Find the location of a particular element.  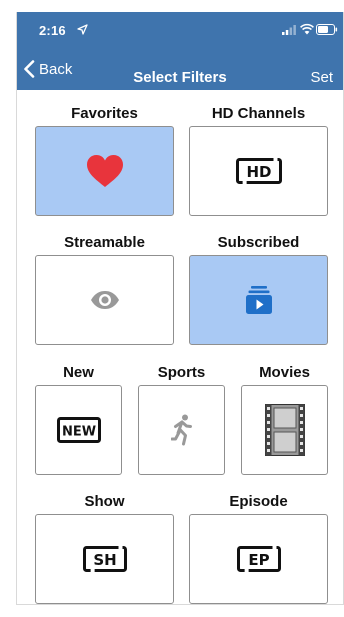

sh-badge-icon: SH is located at coordinates (104, 559).